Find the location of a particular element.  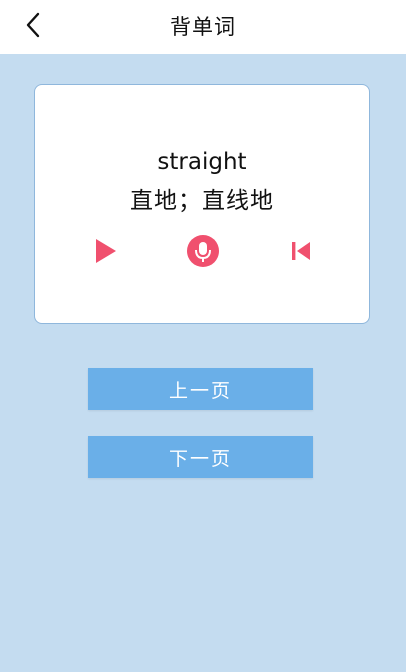

word-meaning: 直地；直线地 is located at coordinates (202, 201).